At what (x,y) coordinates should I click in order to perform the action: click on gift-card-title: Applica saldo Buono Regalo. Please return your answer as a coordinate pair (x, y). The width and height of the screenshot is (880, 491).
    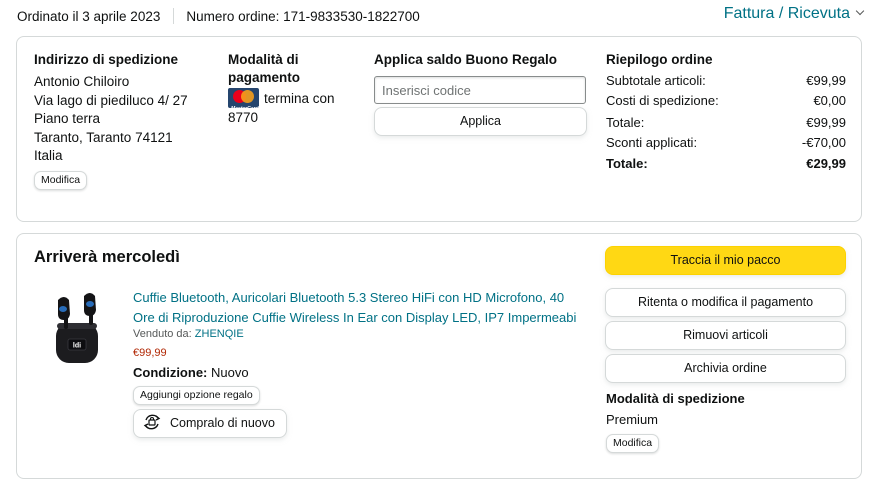
    Looking at the image, I should click on (466, 59).